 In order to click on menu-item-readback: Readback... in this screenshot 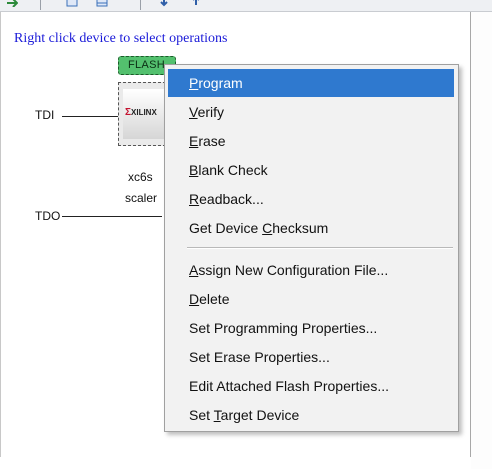, I will do `click(311, 199)`.